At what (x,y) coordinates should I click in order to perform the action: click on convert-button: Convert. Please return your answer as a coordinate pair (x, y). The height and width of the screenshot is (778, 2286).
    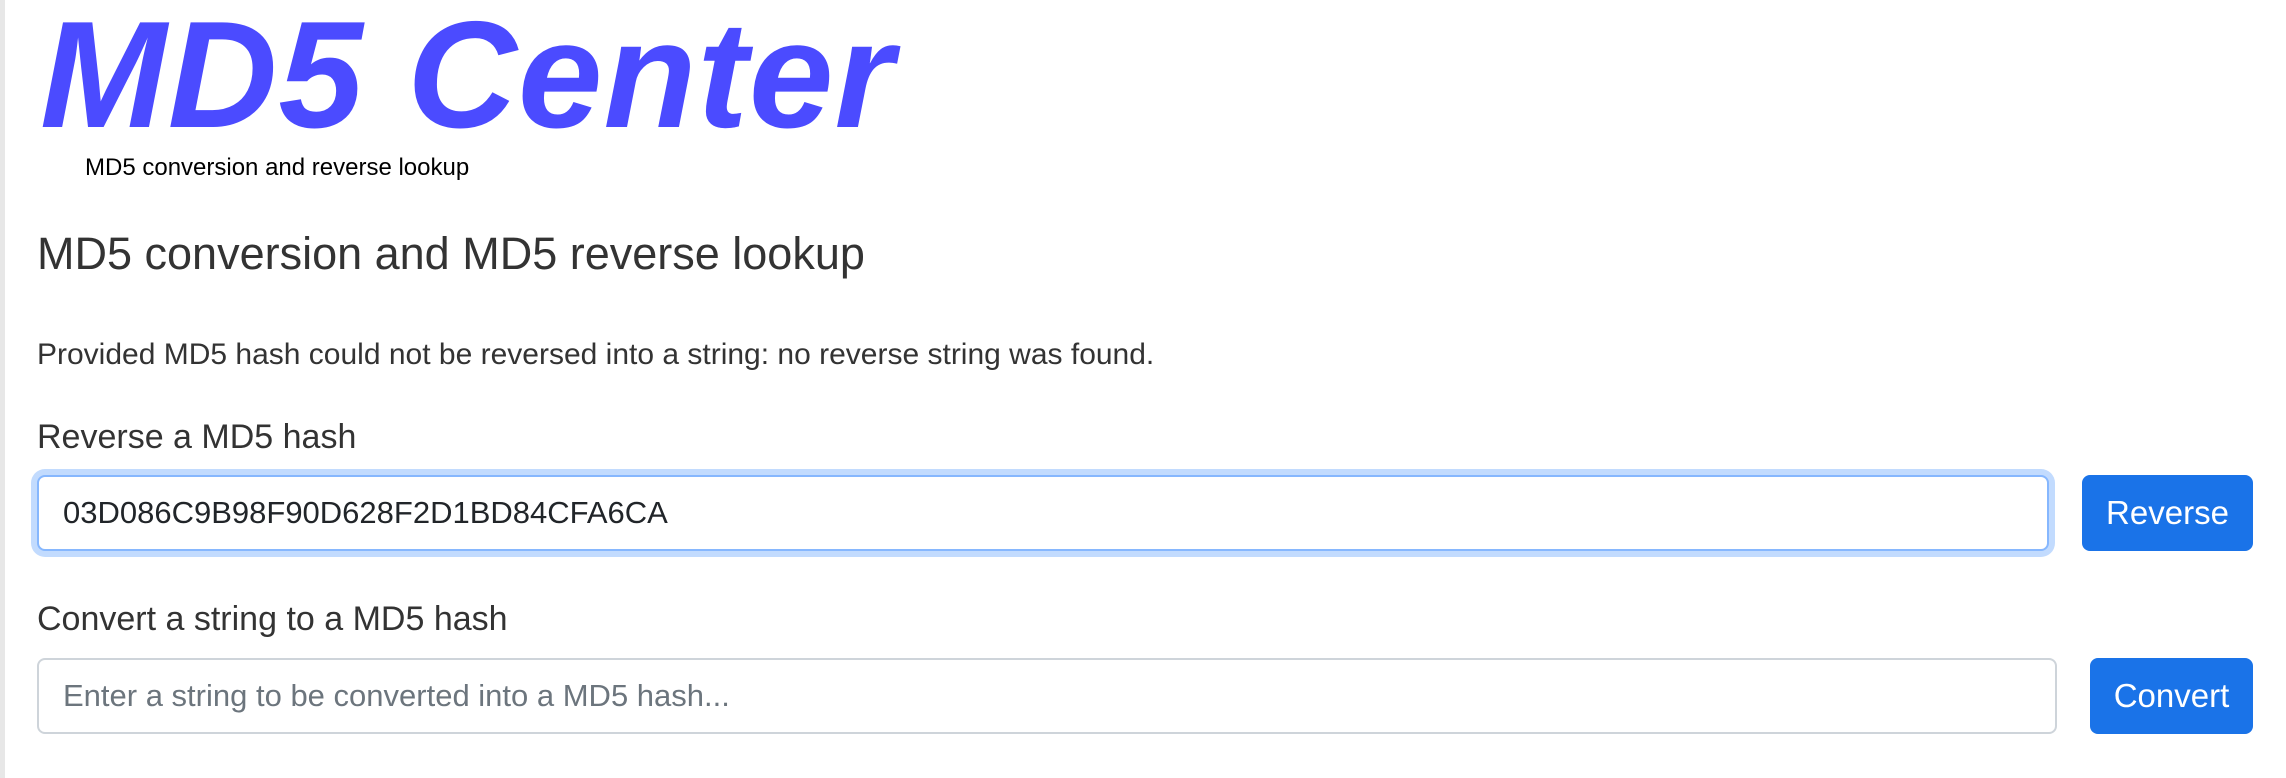
    Looking at the image, I should click on (2171, 696).